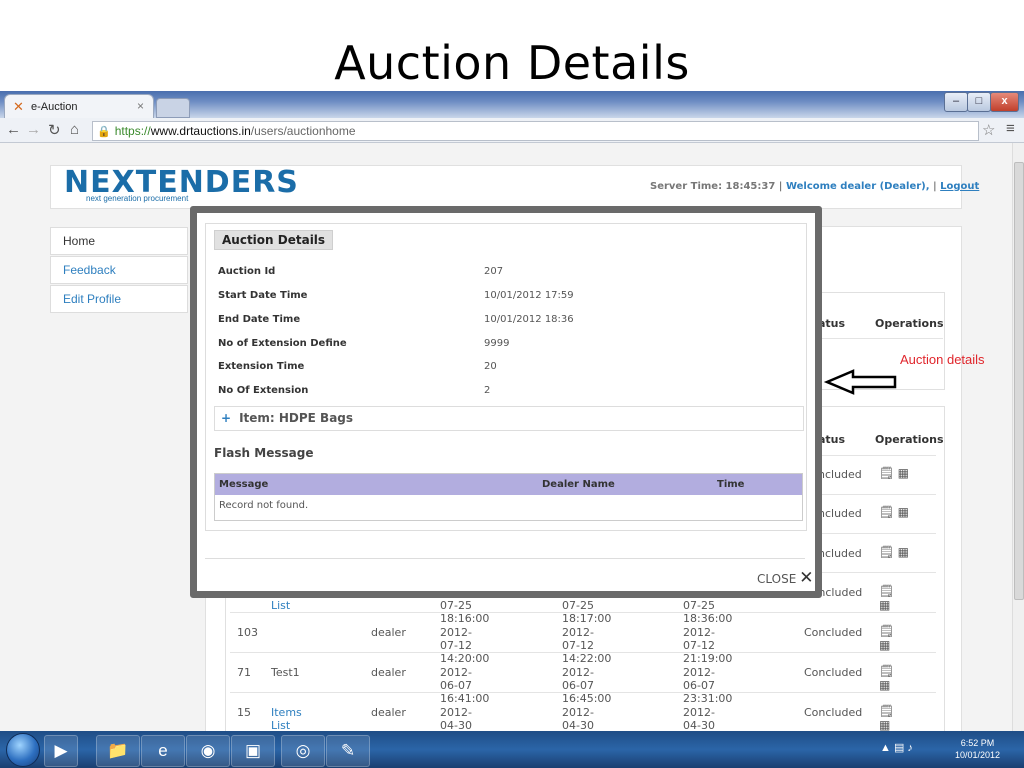 Image resolution: width=1024 pixels, height=768 pixels. I want to click on window-controls: – □ x, so click(981, 102).